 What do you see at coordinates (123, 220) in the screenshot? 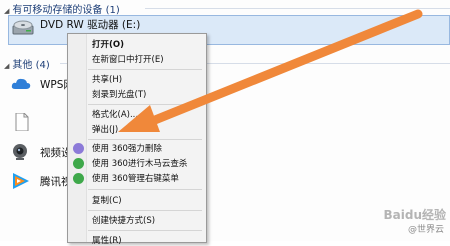
I see `menu-item-create-shortcut: 创建快捷方式(S)` at bounding box center [123, 220].